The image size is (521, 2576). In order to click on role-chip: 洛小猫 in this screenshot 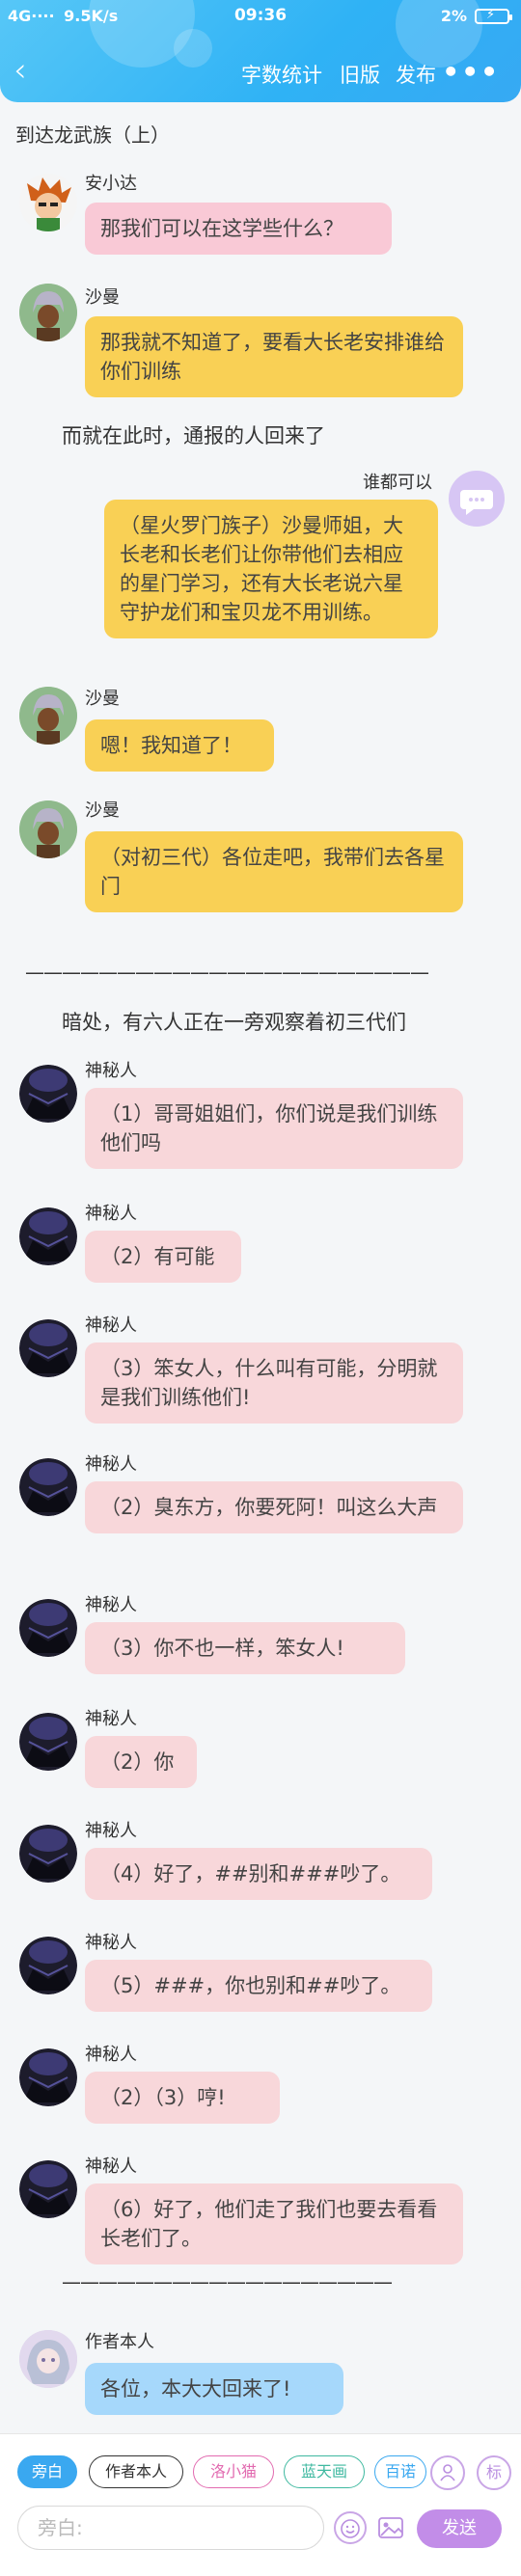, I will do `click(233, 2471)`.